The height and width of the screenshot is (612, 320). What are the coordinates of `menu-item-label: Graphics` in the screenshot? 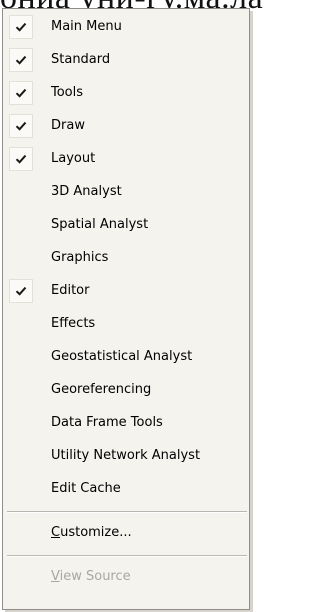 It's located at (80, 257).